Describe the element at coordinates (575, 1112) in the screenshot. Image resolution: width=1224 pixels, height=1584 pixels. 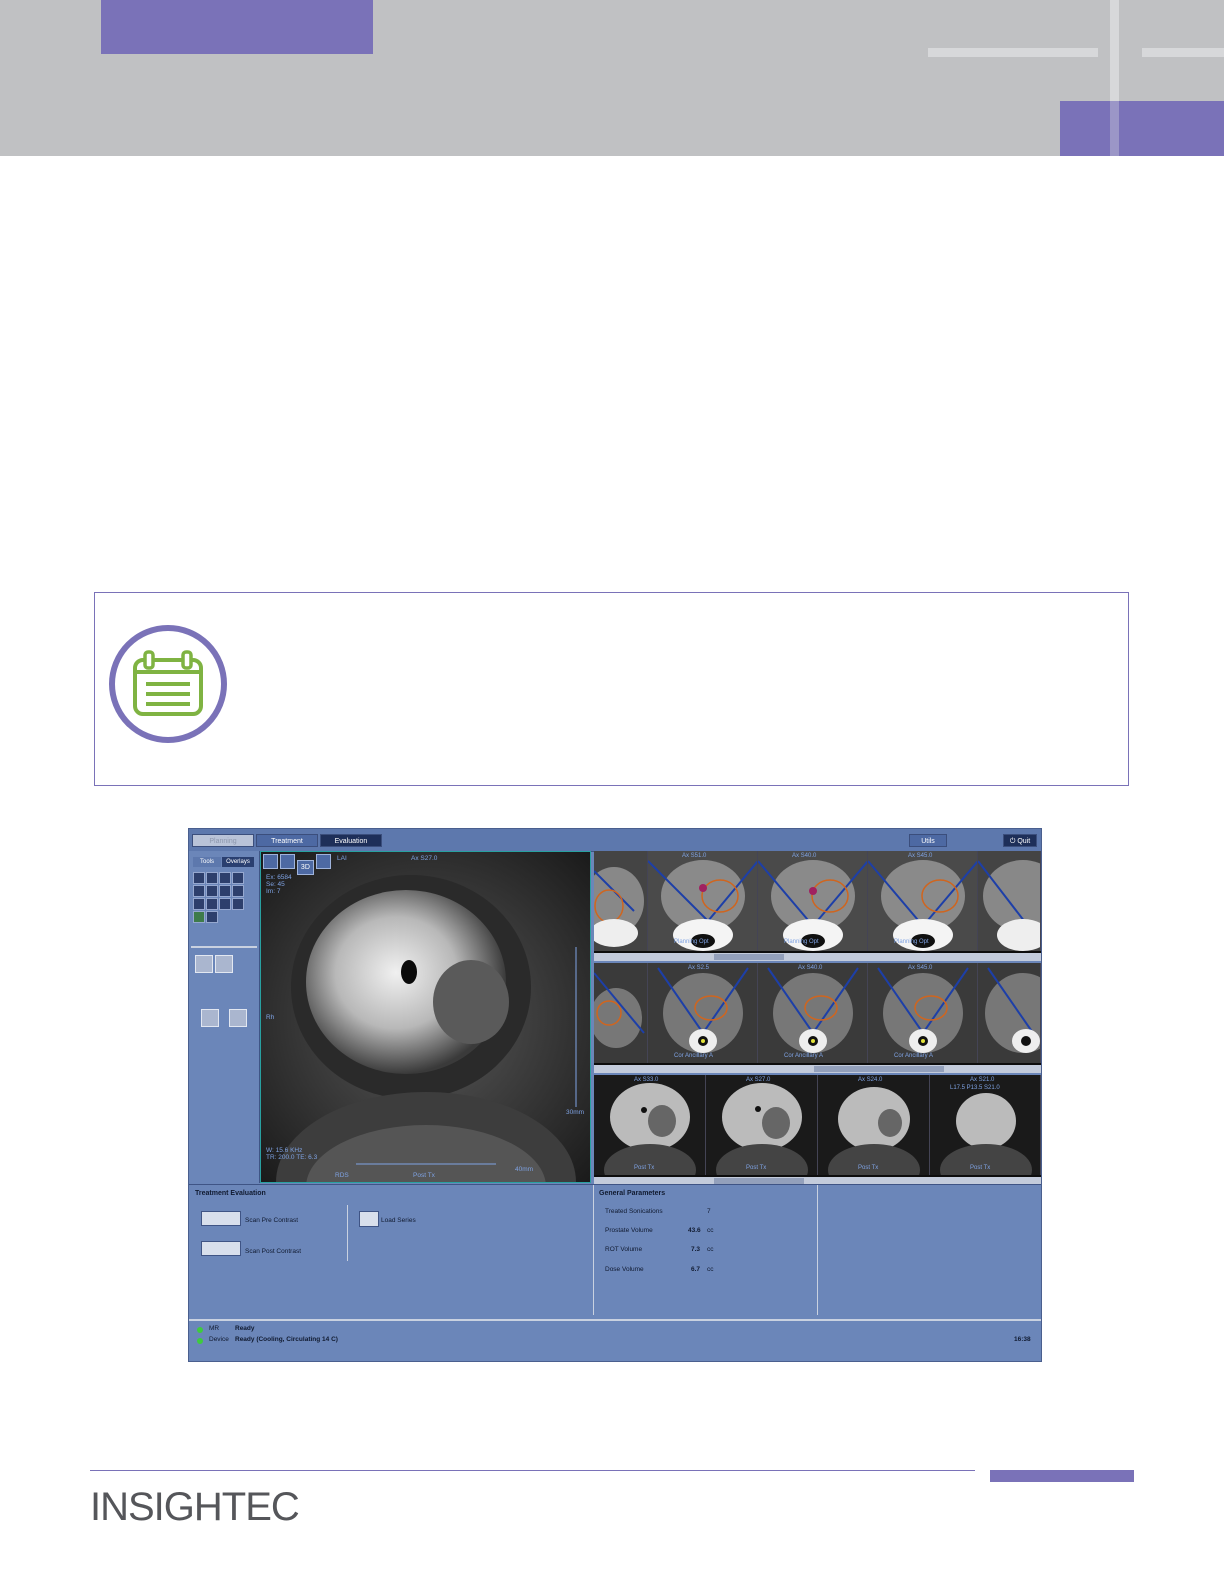
I see `scale-label-vertical: 30mm` at that location.